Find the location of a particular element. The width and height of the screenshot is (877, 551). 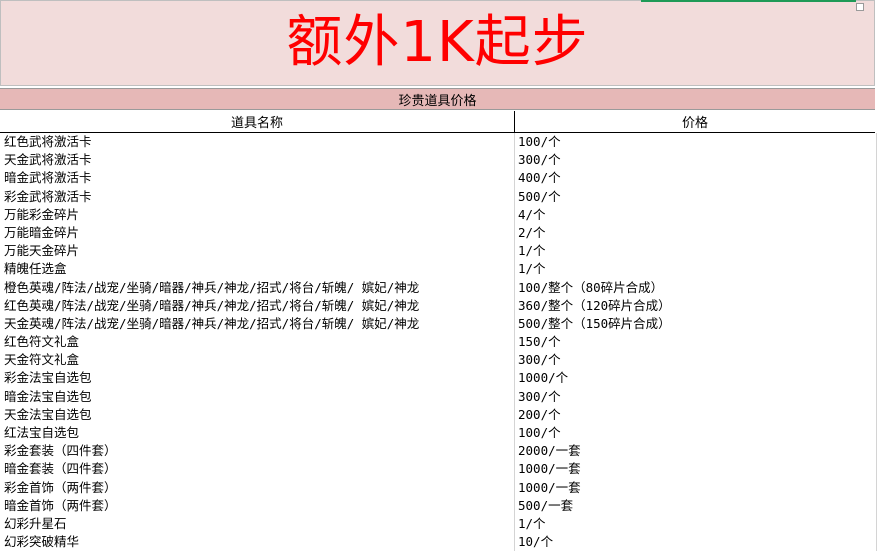

table-row: 彩金套装（四件套） 2000/一套 is located at coordinates (438, 451).